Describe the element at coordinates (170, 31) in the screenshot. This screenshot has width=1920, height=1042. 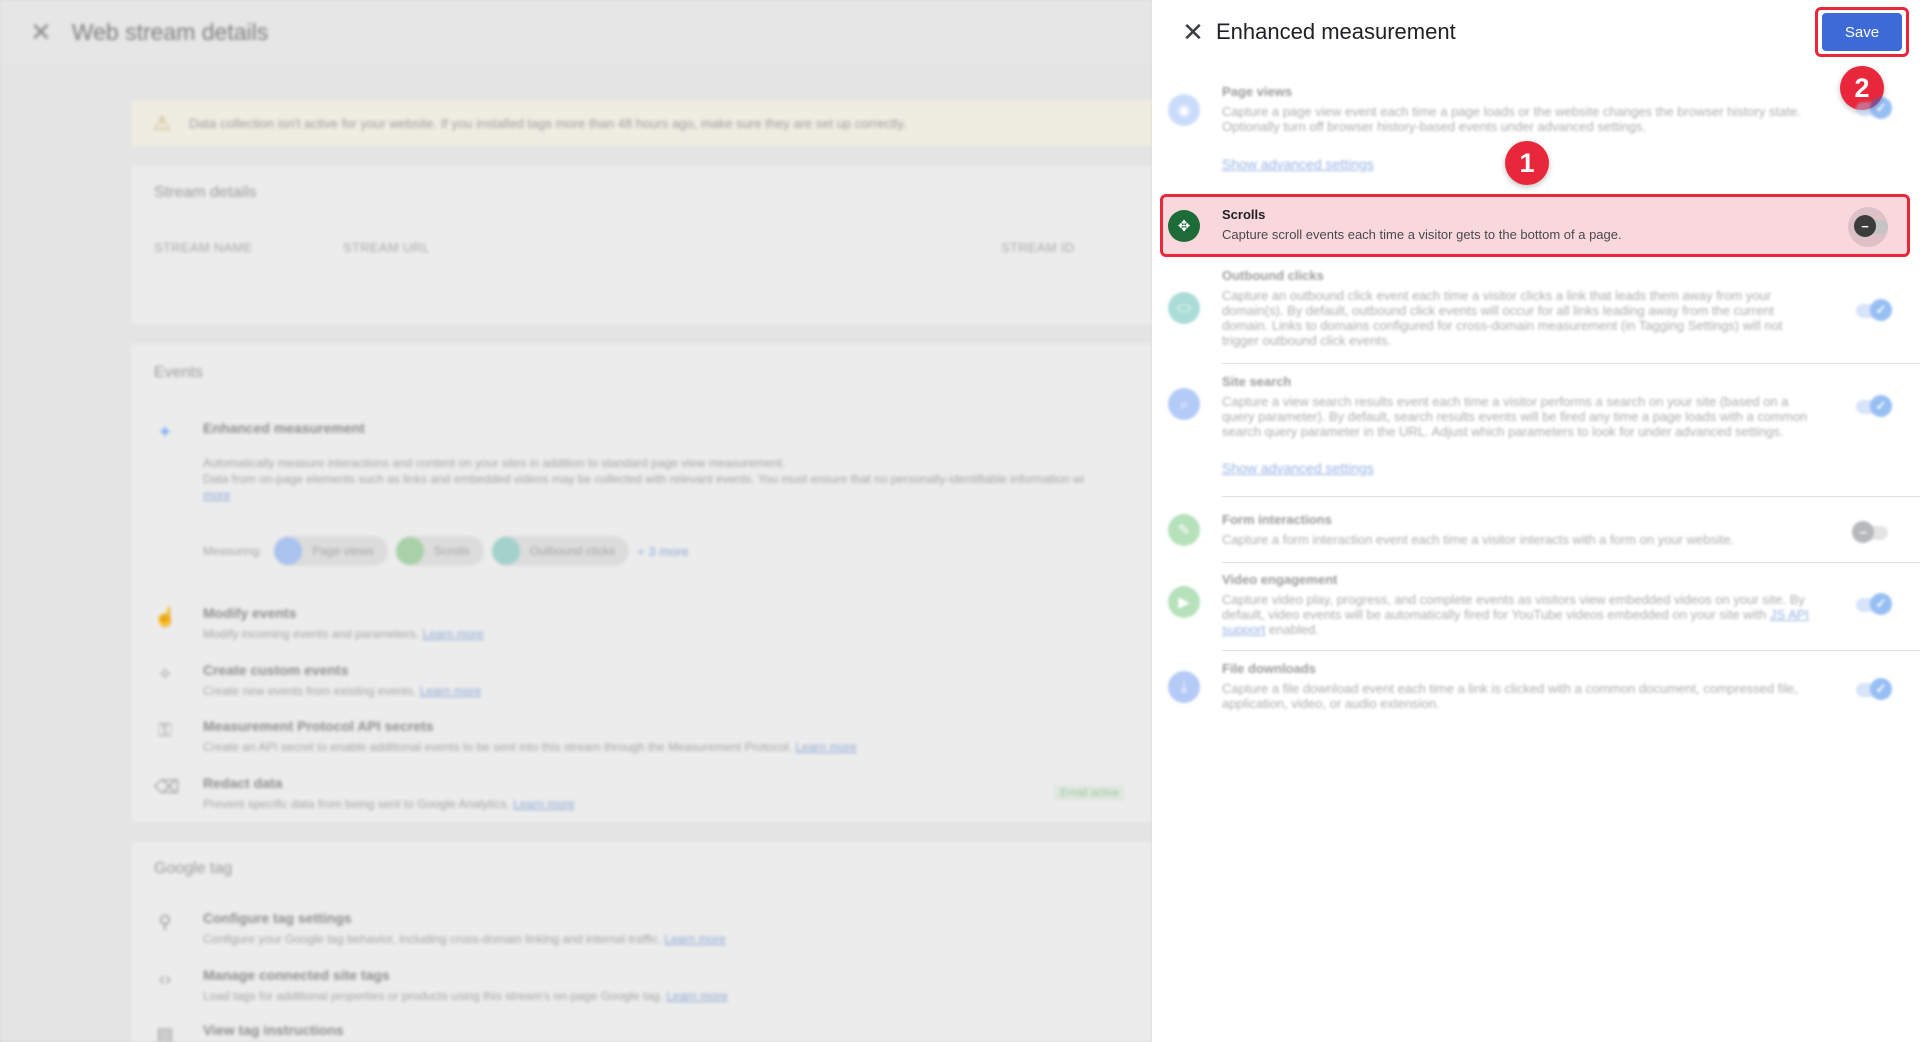
I see `page-title: Web stream details` at that location.